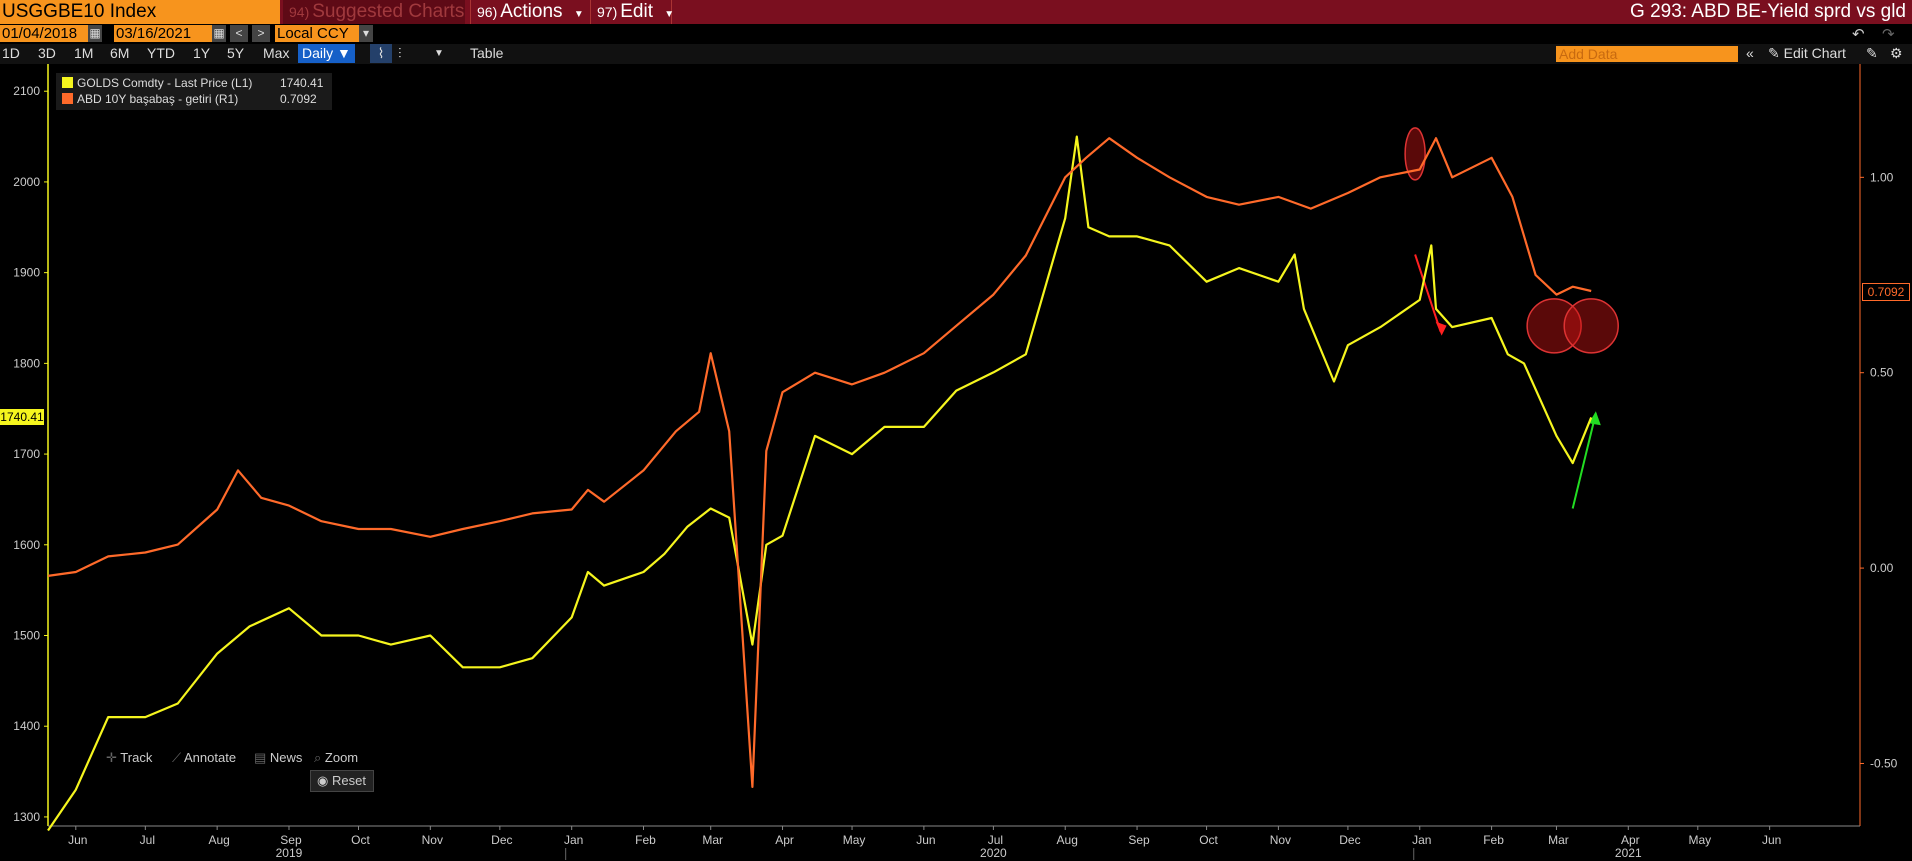 Image resolution: width=1912 pixels, height=861 pixels. Describe the element at coordinates (298, 99) in the screenshot. I see `legend-value: 0.7092` at that location.